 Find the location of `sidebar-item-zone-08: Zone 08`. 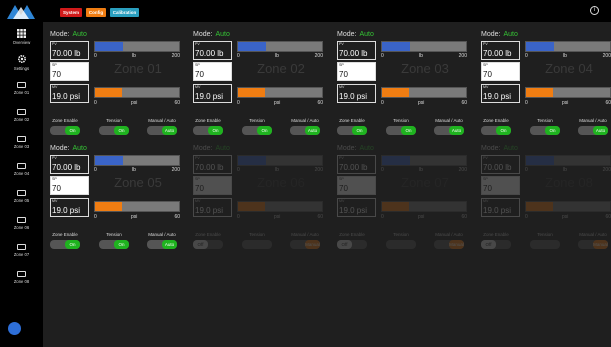

sidebar-item-zone-08: Zone 08 is located at coordinates (21, 277).